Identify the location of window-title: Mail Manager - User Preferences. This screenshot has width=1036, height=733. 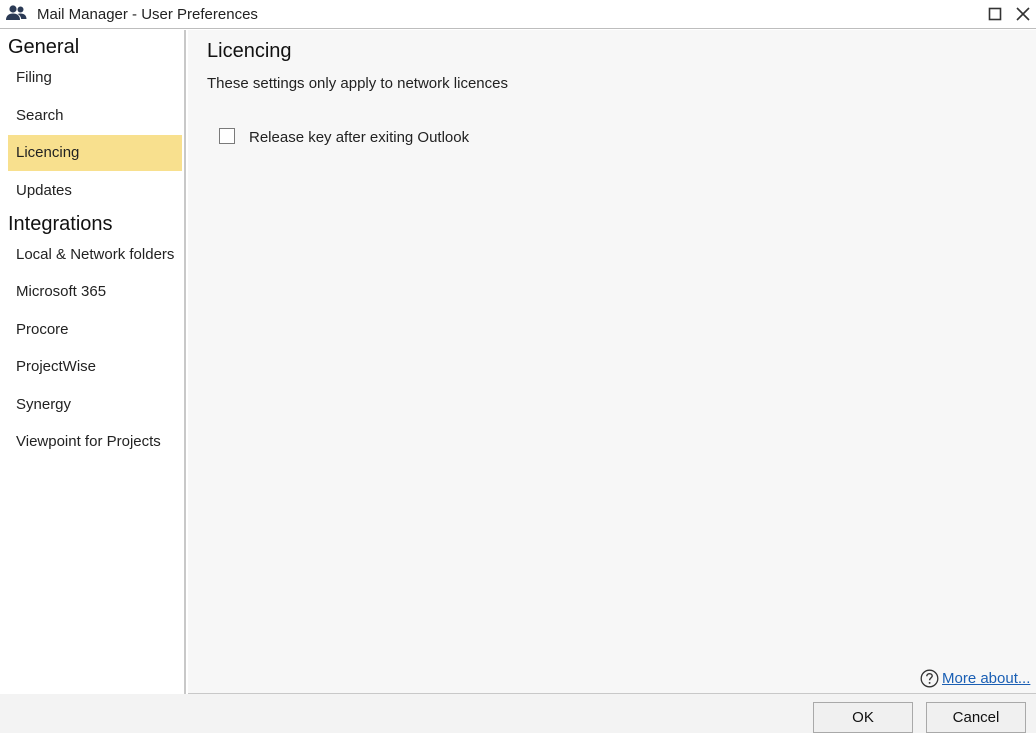
(147, 14).